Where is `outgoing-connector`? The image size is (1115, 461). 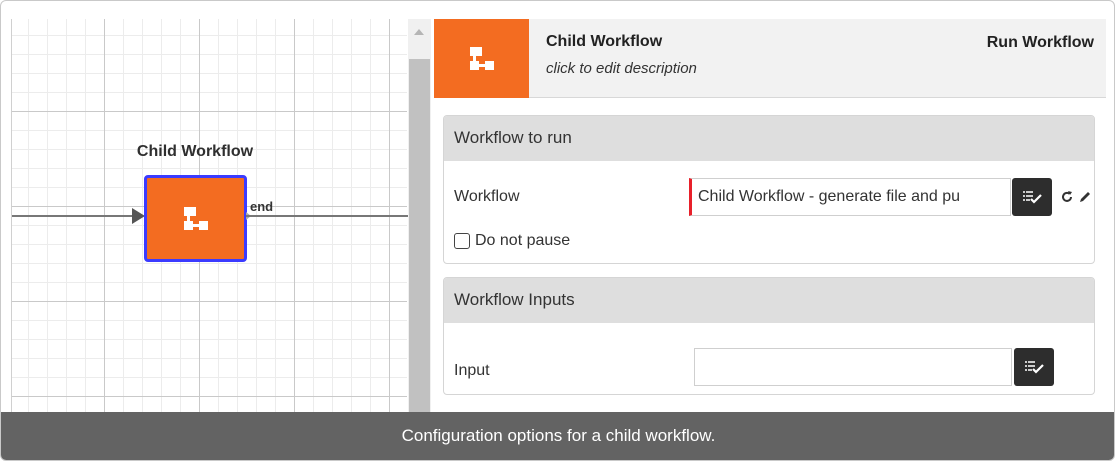 outgoing-connector is located at coordinates (327, 216).